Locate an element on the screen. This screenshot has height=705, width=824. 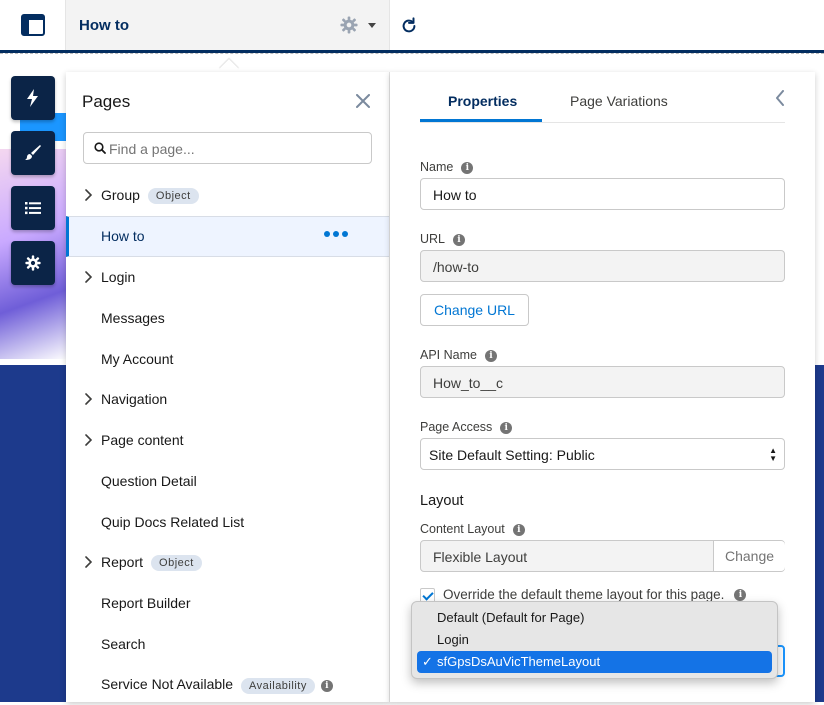
page-list-item-label: Login is located at coordinates (118, 277).